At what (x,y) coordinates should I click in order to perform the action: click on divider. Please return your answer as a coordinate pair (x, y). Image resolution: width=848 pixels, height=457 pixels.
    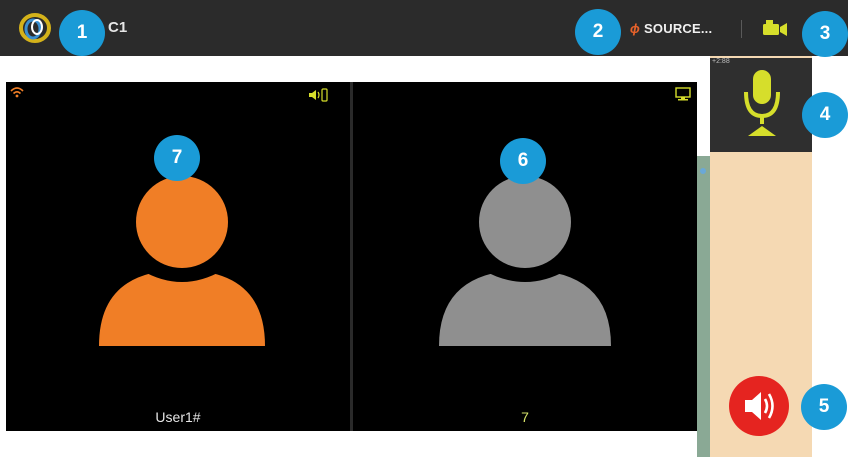
    Looking at the image, I should click on (741, 29).